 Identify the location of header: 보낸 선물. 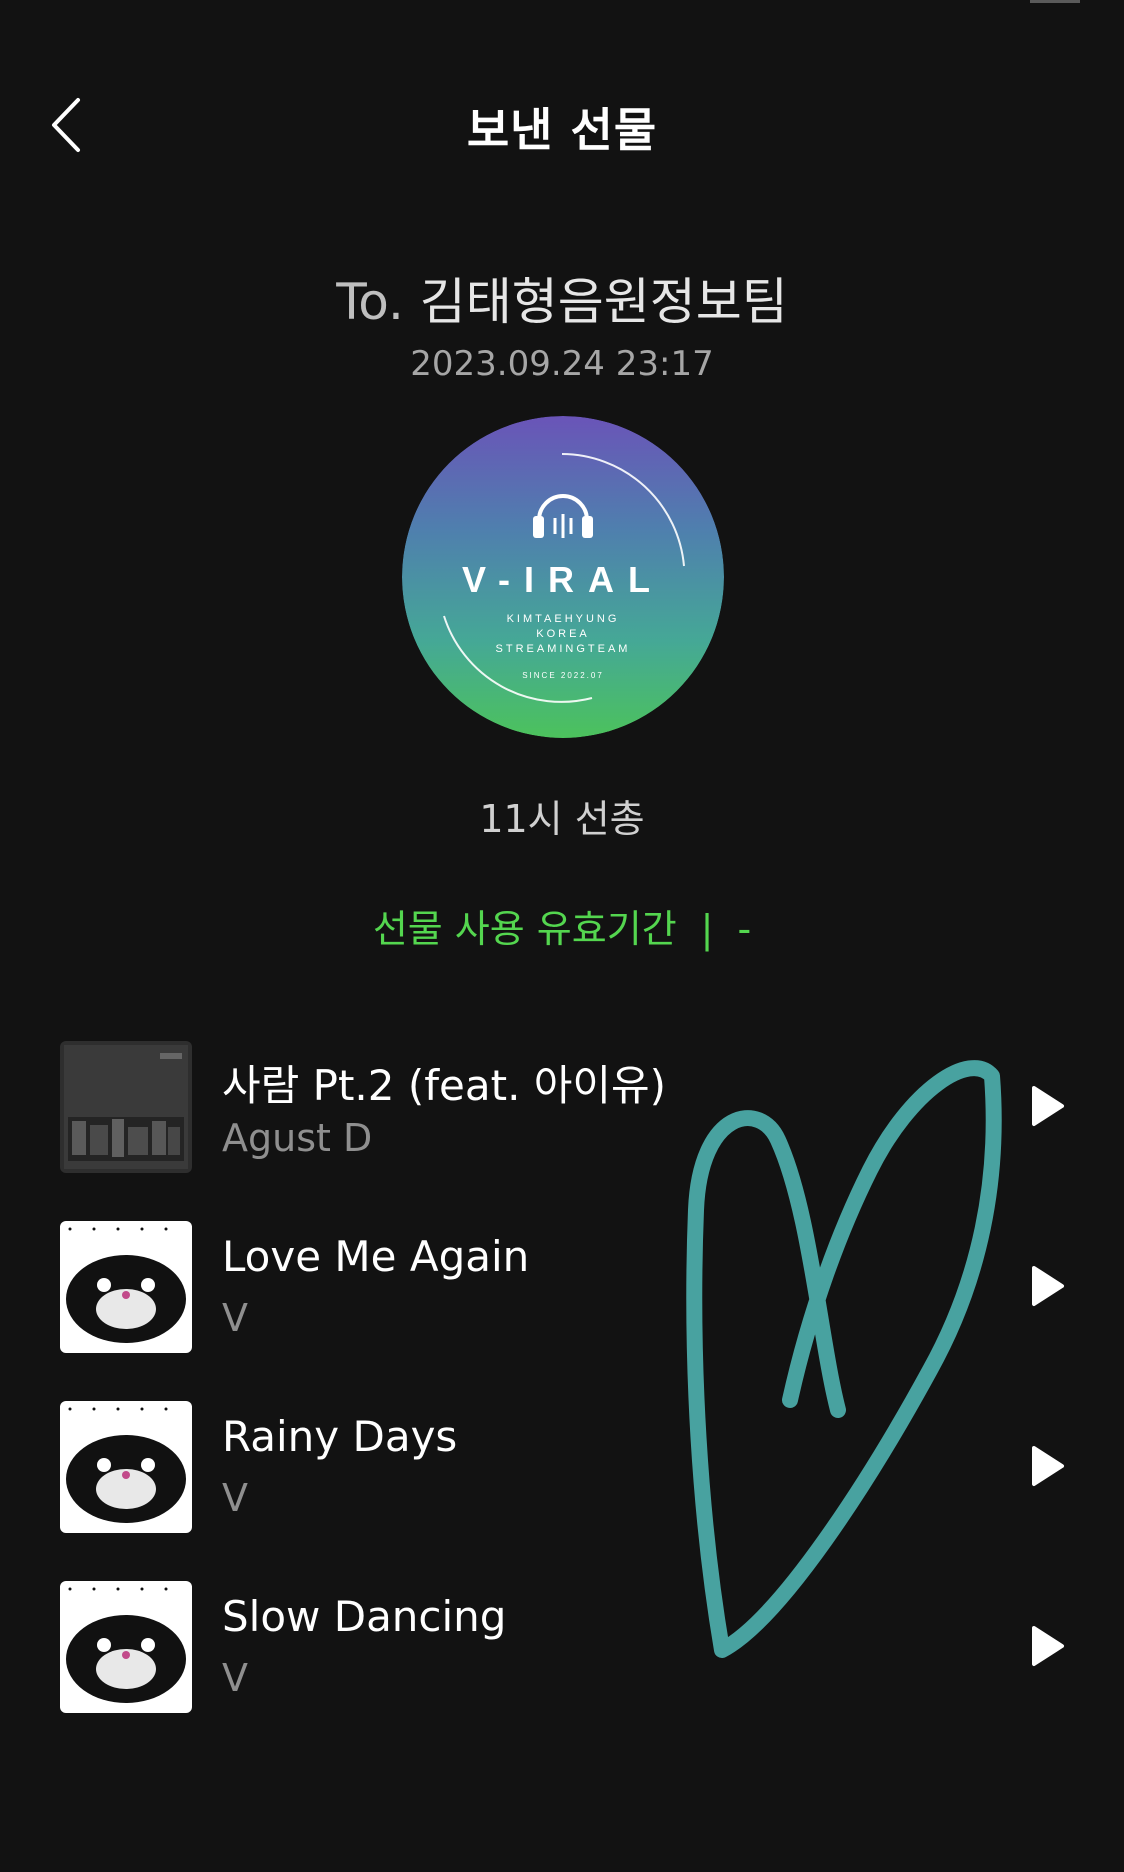
(562, 125).